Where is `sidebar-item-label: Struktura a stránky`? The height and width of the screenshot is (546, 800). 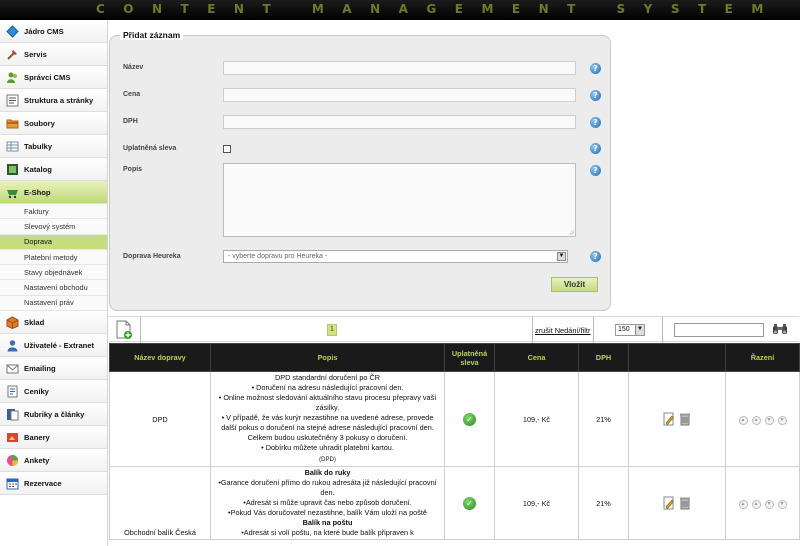 sidebar-item-label: Struktura a stránky is located at coordinates (59, 100).